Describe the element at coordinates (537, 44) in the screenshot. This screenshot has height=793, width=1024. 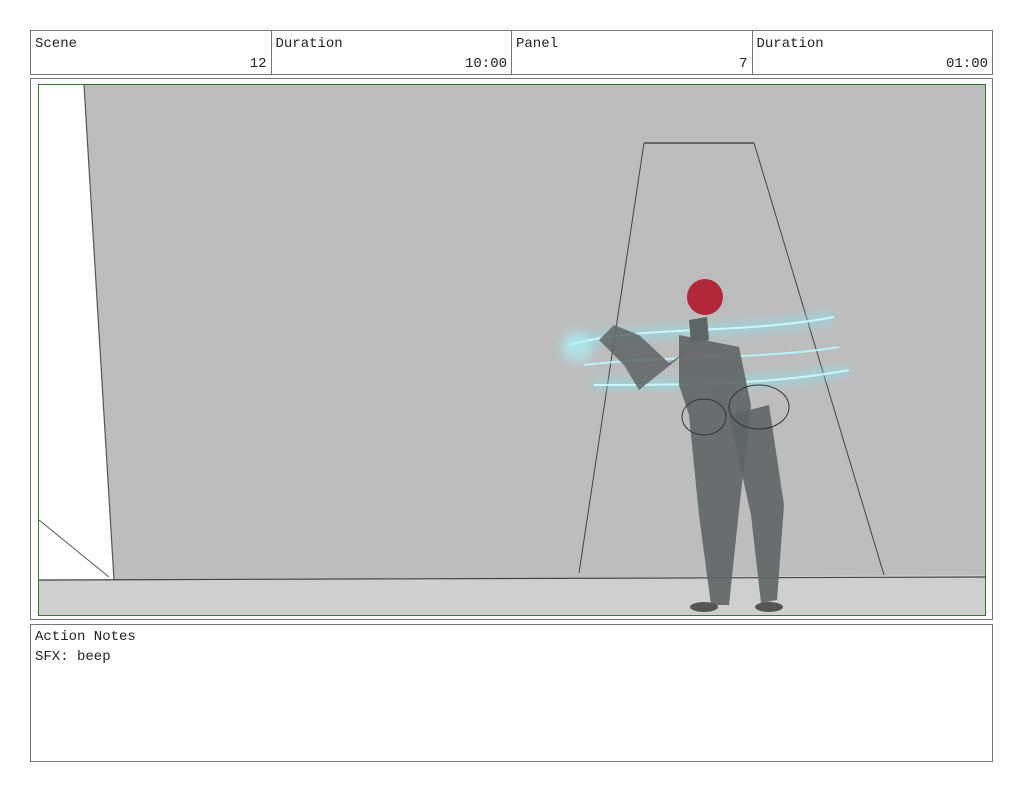
I see `panel-label: Panel` at that location.